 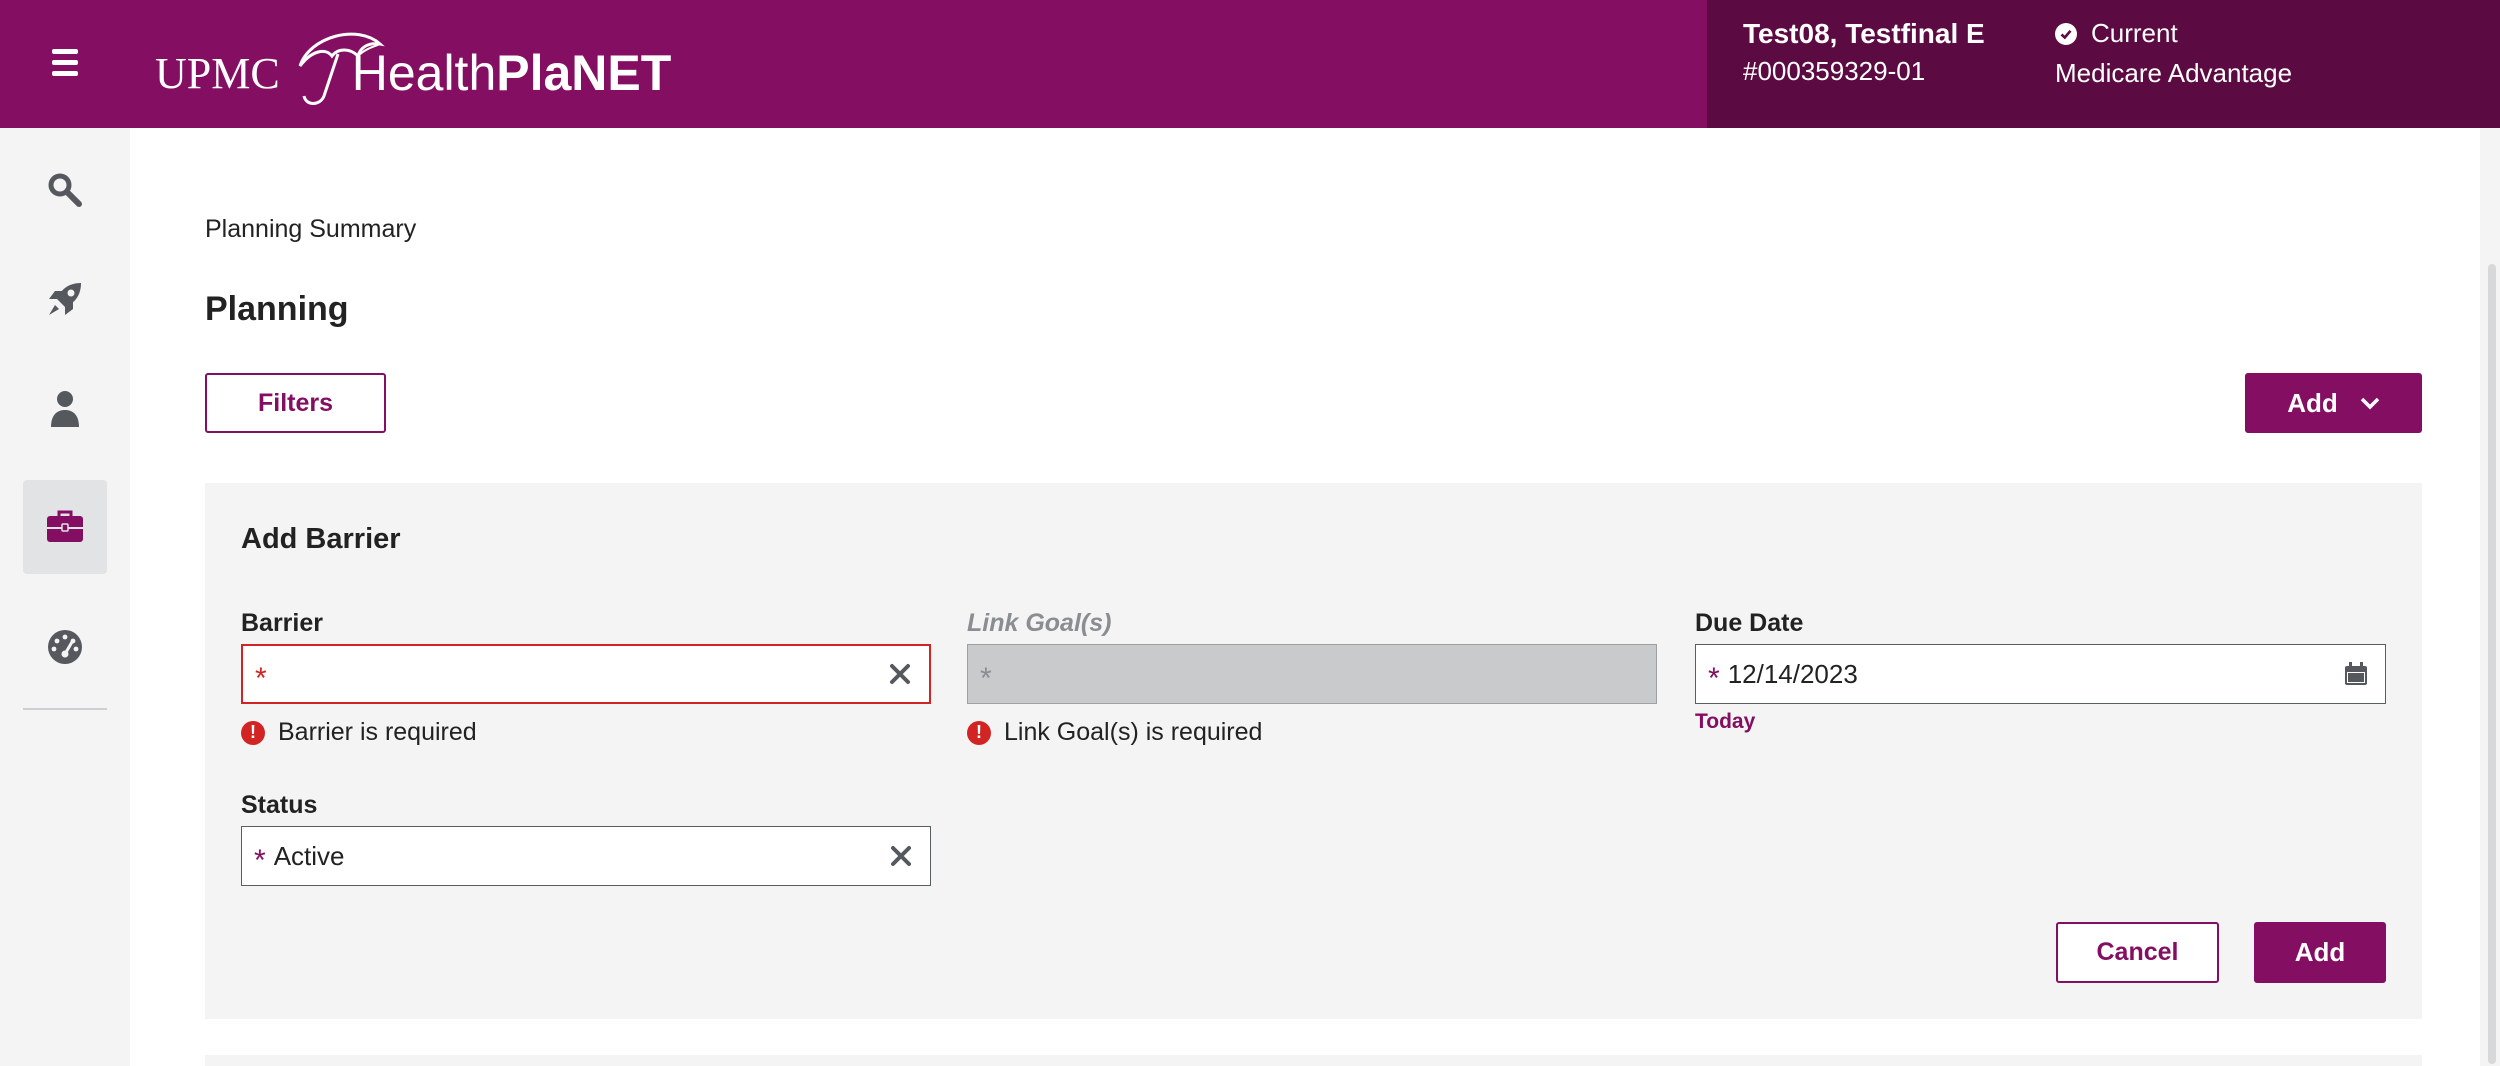 What do you see at coordinates (217, 73) in the screenshot?
I see `logo-upmc-text: UPMC` at bounding box center [217, 73].